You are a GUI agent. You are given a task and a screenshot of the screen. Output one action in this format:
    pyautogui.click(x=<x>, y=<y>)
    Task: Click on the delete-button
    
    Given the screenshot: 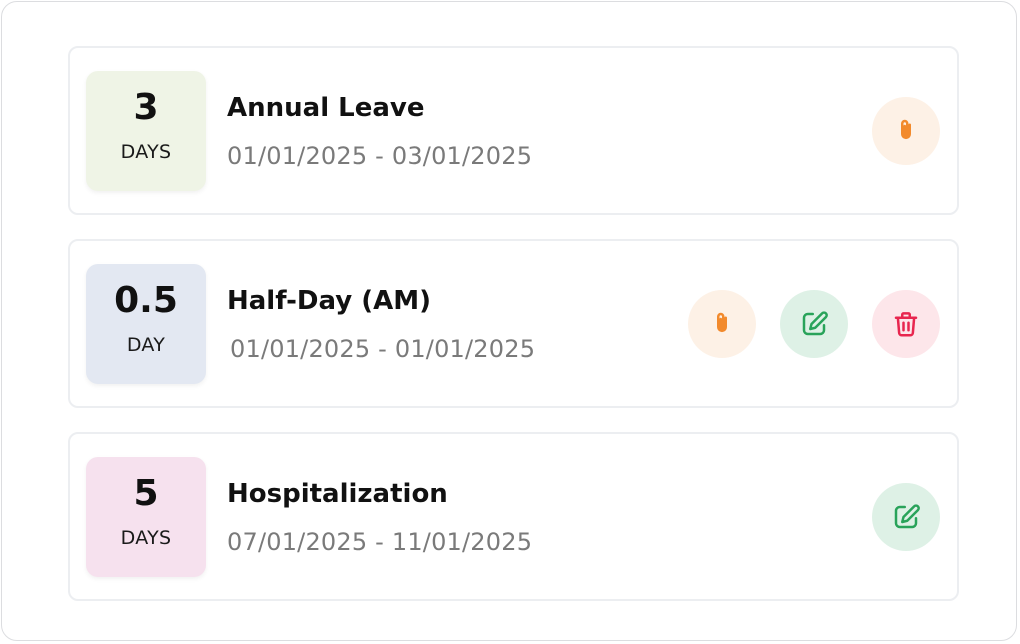 What is the action you would take?
    pyautogui.click(x=906, y=324)
    